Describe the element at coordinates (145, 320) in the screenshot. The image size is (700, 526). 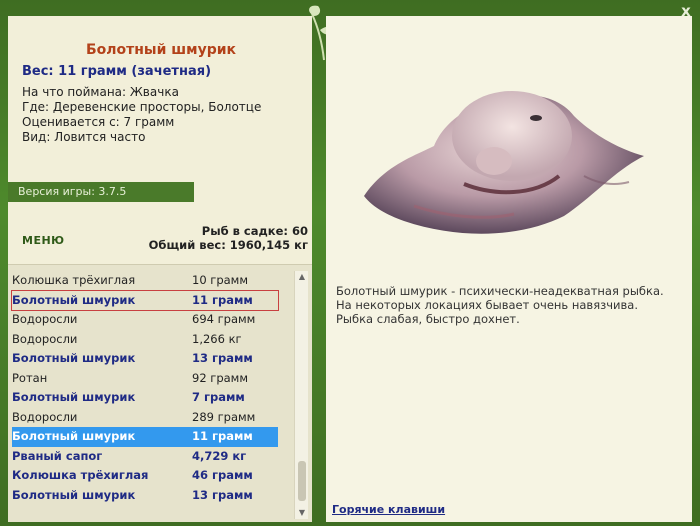
I see `catch-list-row: Водоросли 694 грамм` at that location.